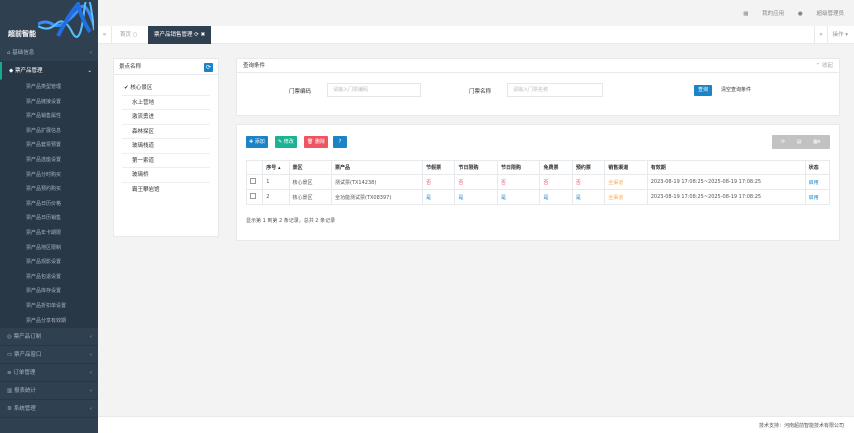 The image size is (854, 433). What do you see at coordinates (9, 409) in the screenshot?
I see `gear-icon: ⚙` at bounding box center [9, 409].